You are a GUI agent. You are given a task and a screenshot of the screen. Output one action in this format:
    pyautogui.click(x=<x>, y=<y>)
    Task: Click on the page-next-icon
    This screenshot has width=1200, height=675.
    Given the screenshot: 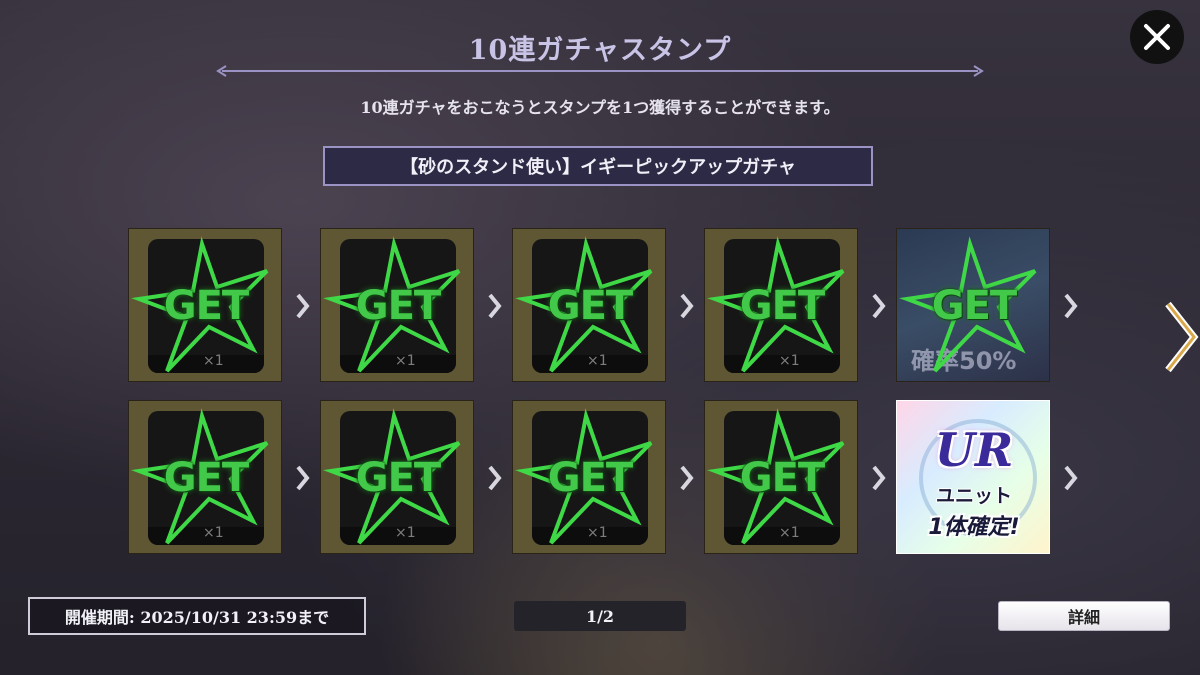 What is the action you would take?
    pyautogui.click(x=1180, y=337)
    